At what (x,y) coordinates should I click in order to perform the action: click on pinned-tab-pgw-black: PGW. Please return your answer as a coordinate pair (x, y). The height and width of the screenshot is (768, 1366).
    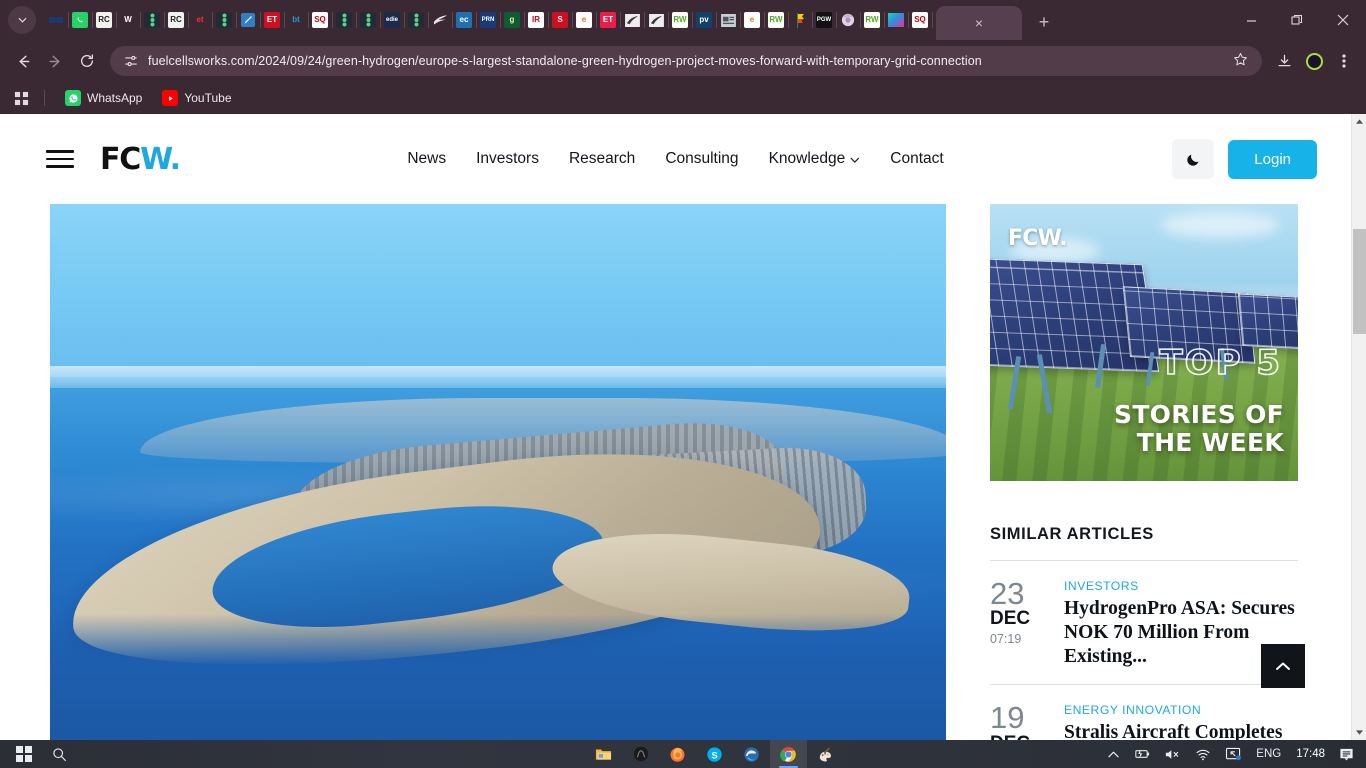
    Looking at the image, I should click on (824, 20).